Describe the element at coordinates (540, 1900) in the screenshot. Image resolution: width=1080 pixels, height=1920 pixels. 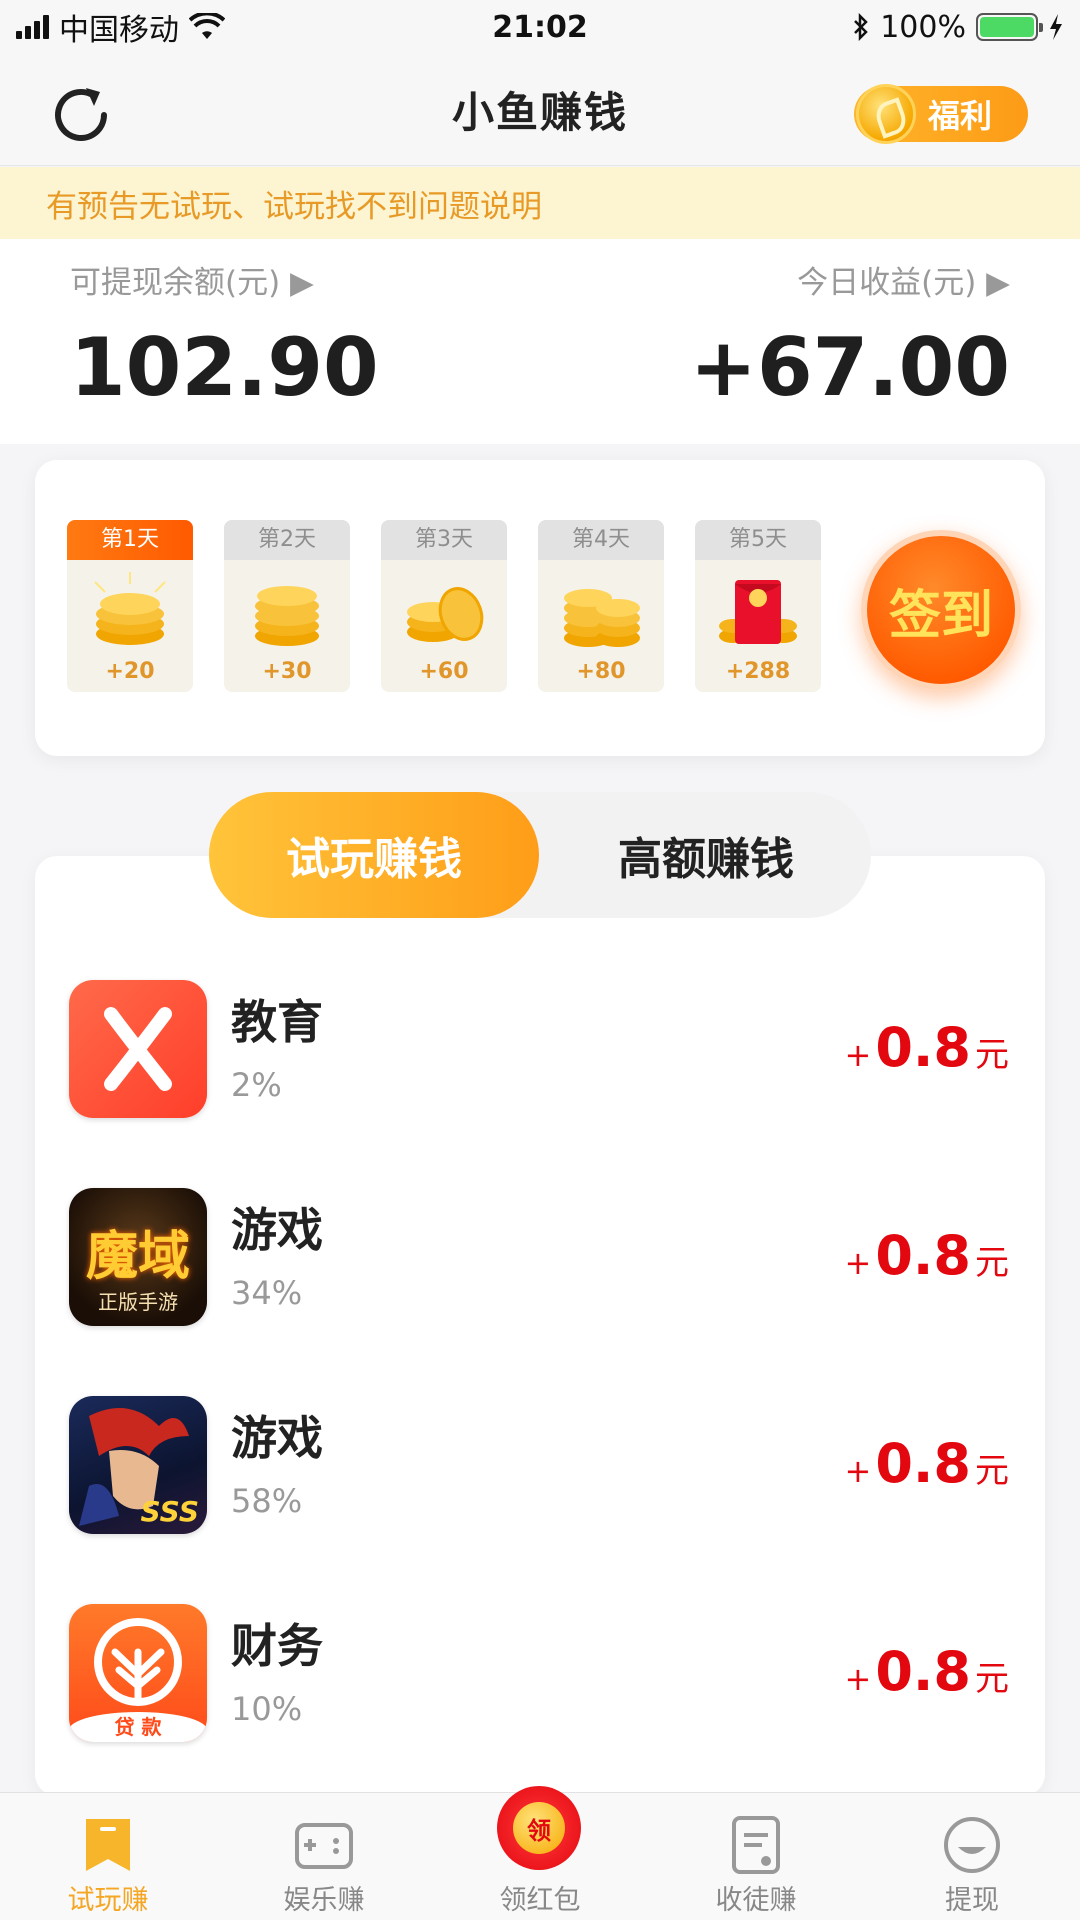
I see `bottom-tab-label: 领红包` at that location.